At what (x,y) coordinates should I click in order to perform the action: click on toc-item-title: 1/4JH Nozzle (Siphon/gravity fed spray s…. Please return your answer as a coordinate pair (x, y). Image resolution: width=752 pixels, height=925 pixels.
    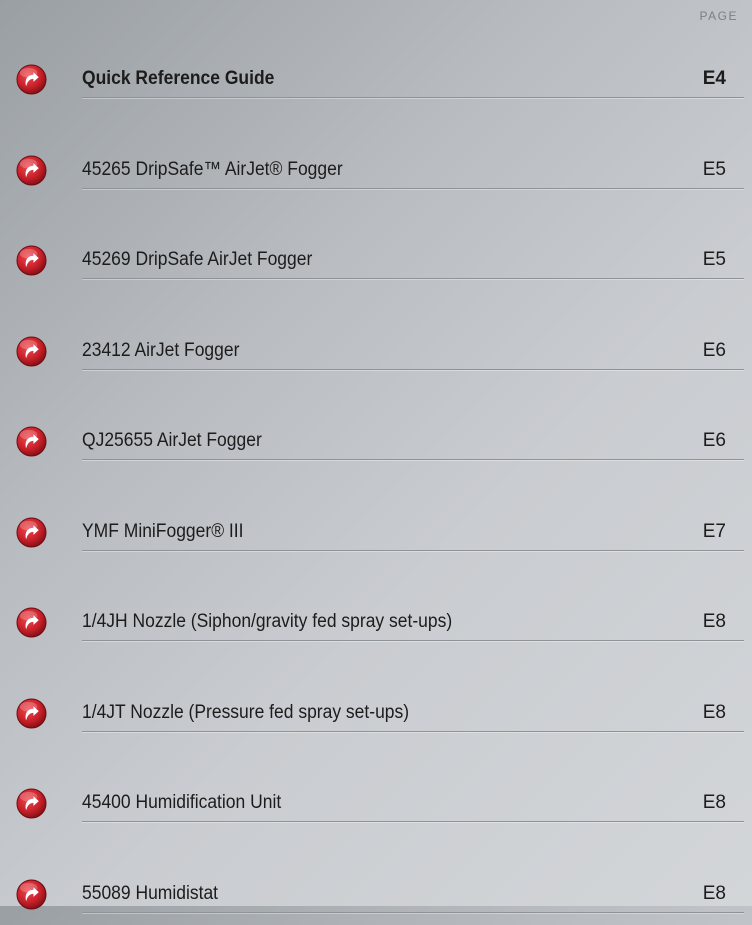
    Looking at the image, I should click on (267, 621).